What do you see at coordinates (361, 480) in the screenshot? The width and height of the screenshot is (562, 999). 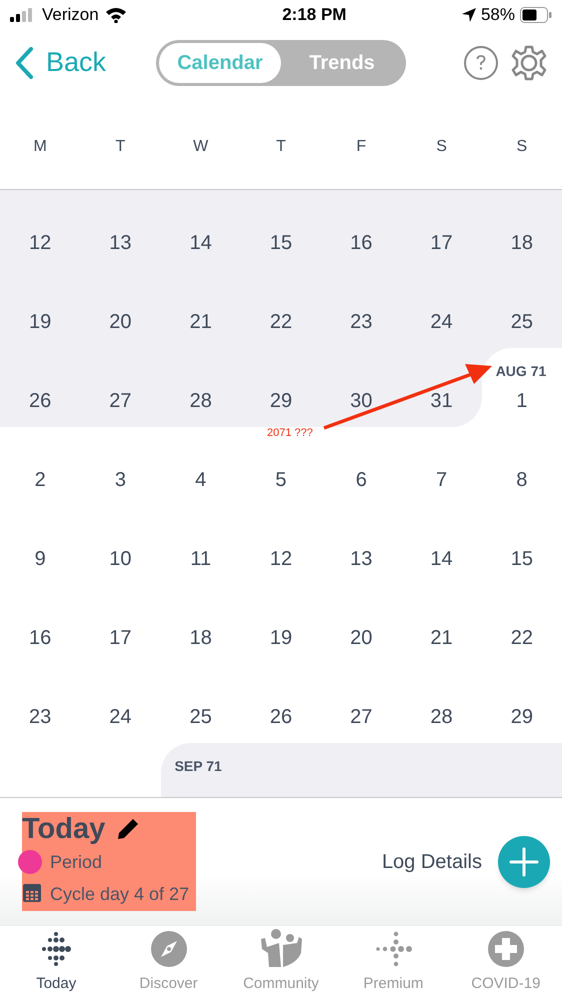 I see `day-number: 6` at bounding box center [361, 480].